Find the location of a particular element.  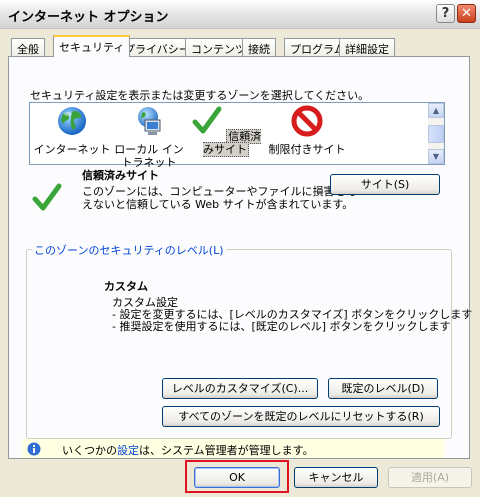

zone-description-line2: えないと信頼している Web サイトが含まれています。 is located at coordinates (218, 204).